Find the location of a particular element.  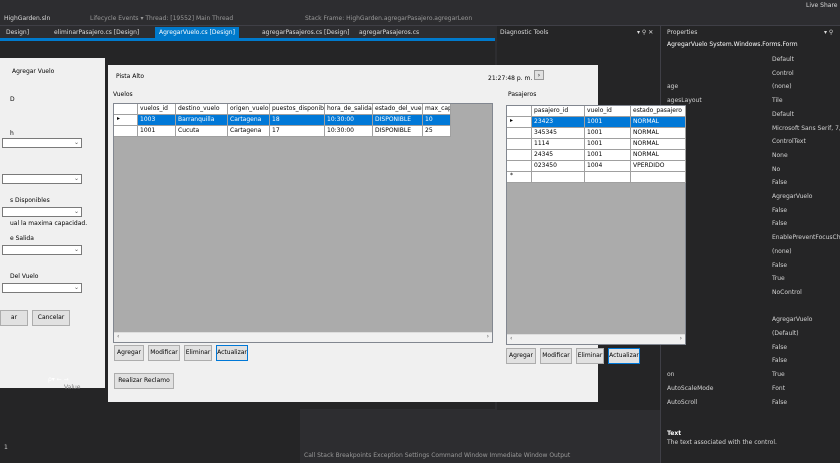

table-cell: 23423 is located at coordinates (558, 122).